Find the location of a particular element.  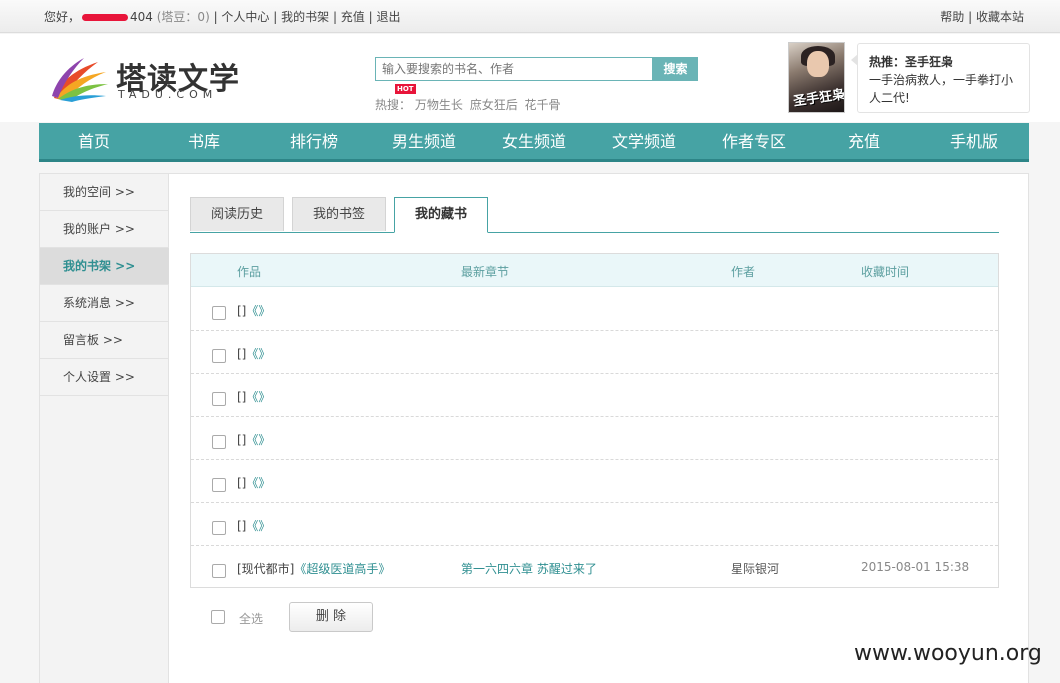

book-category: [现代都市] is located at coordinates (266, 569).